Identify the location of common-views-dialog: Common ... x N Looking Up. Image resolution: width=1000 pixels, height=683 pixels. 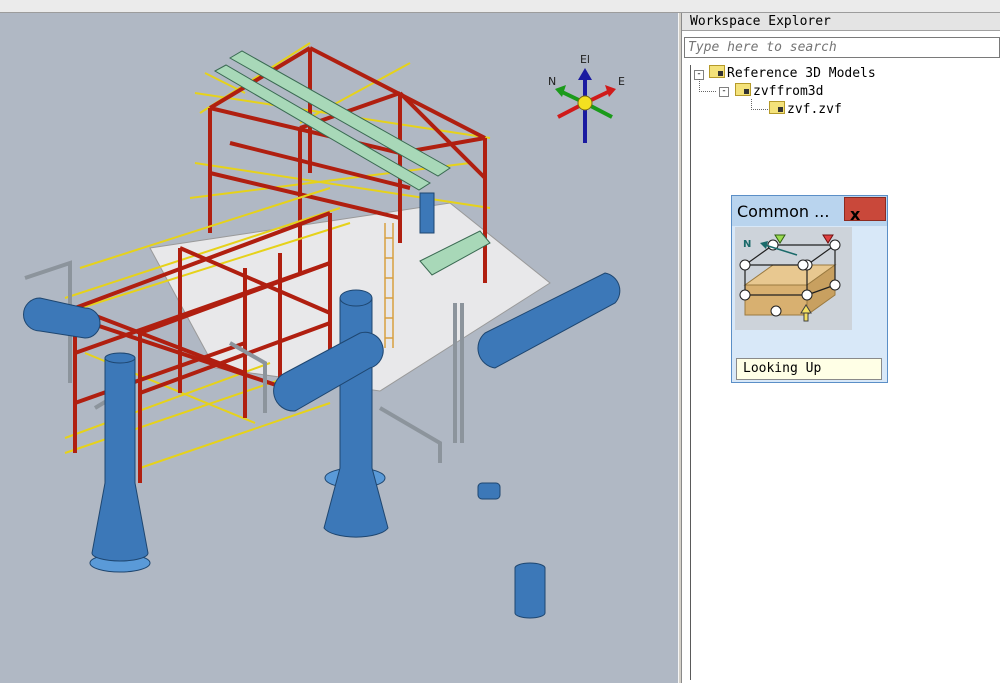
(809, 289).